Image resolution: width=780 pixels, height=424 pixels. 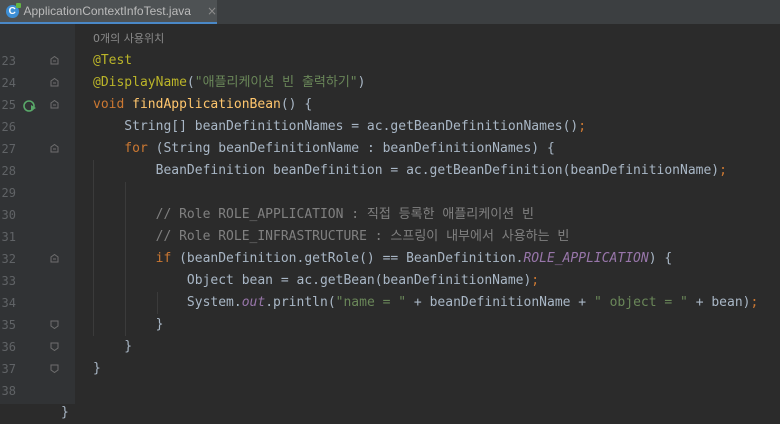 I want to click on code-token: "name = ", so click(x=371, y=302).